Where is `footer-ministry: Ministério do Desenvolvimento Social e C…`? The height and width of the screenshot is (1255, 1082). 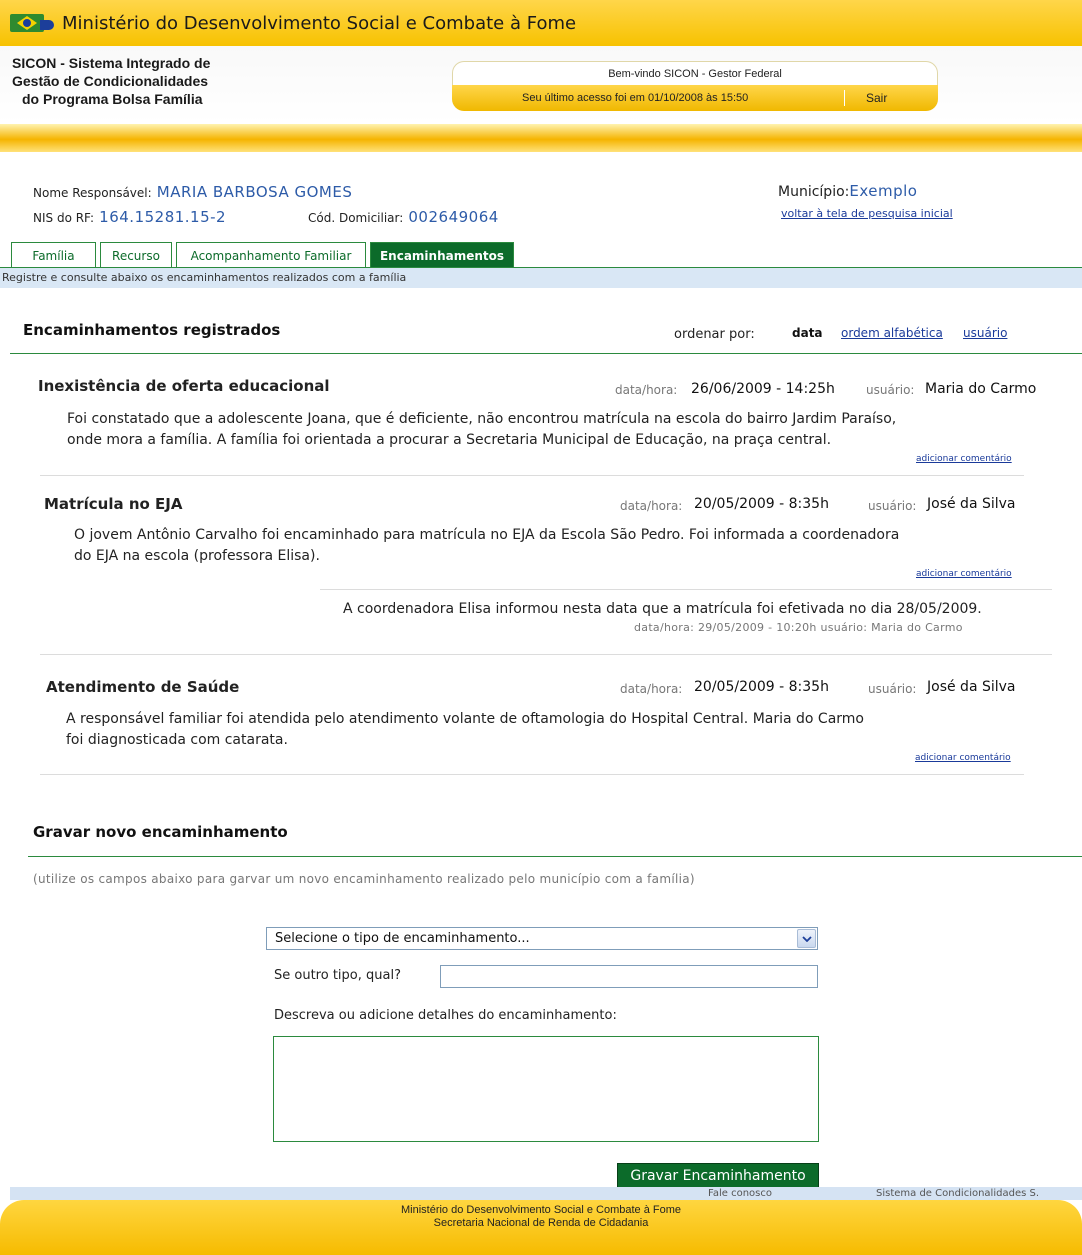
footer-ministry: Ministério do Desenvolvimento Social e C… is located at coordinates (541, 1210).